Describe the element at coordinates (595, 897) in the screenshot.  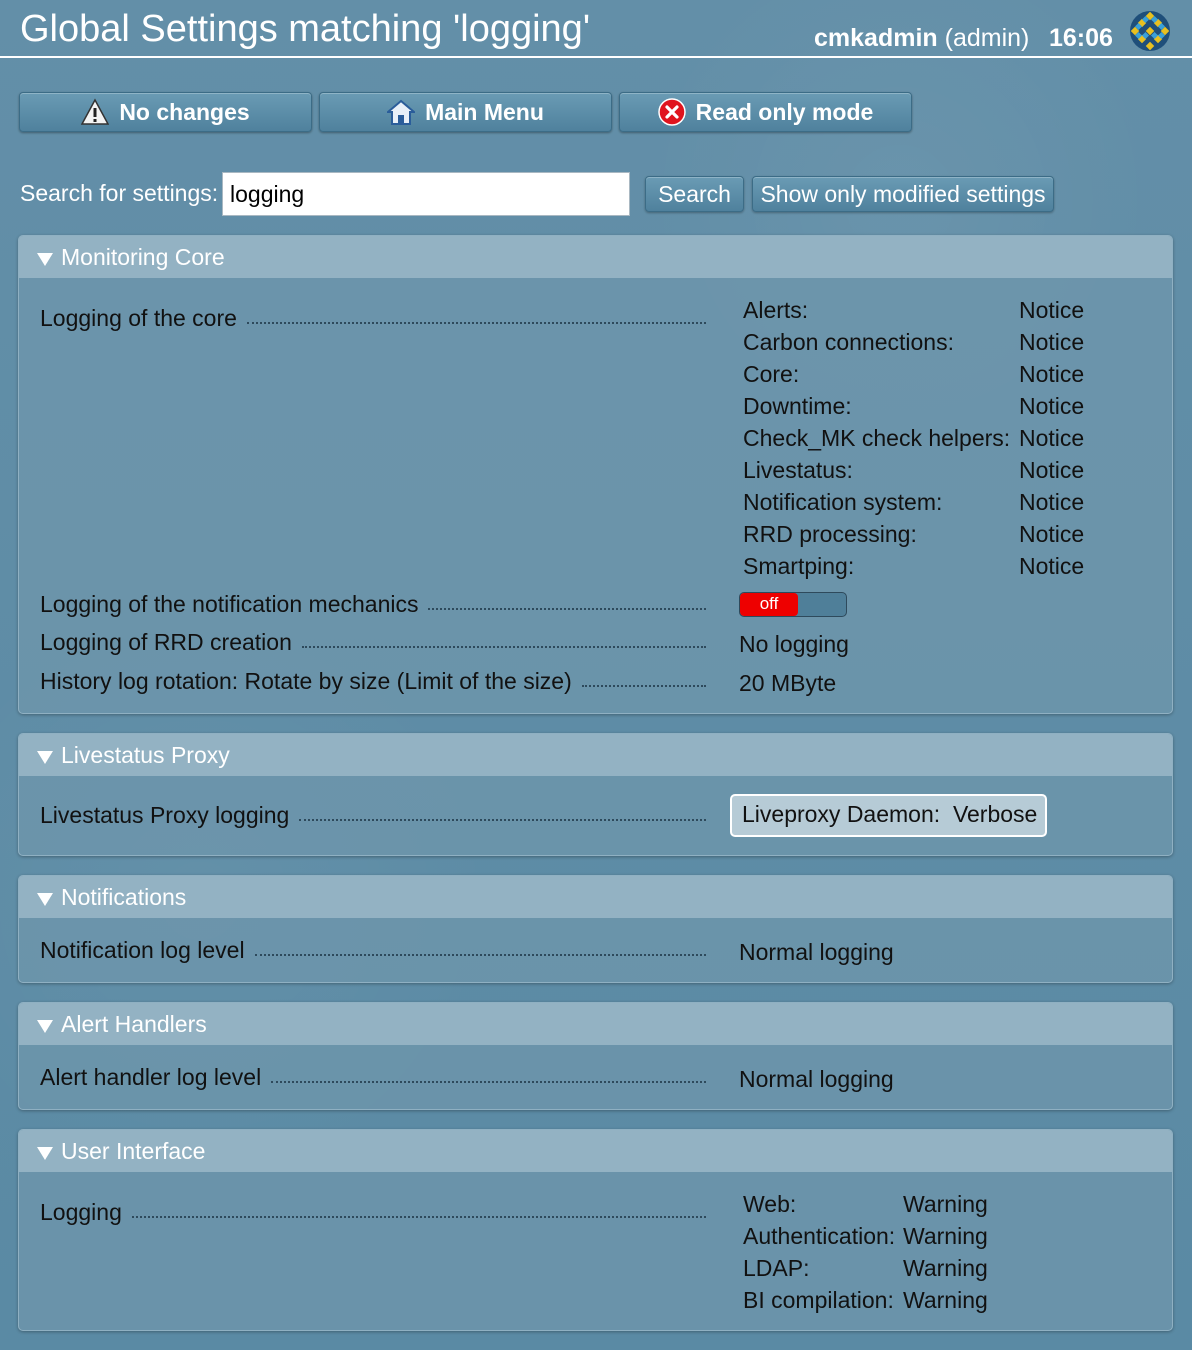
I see `section-header-notifications: Notifications` at that location.